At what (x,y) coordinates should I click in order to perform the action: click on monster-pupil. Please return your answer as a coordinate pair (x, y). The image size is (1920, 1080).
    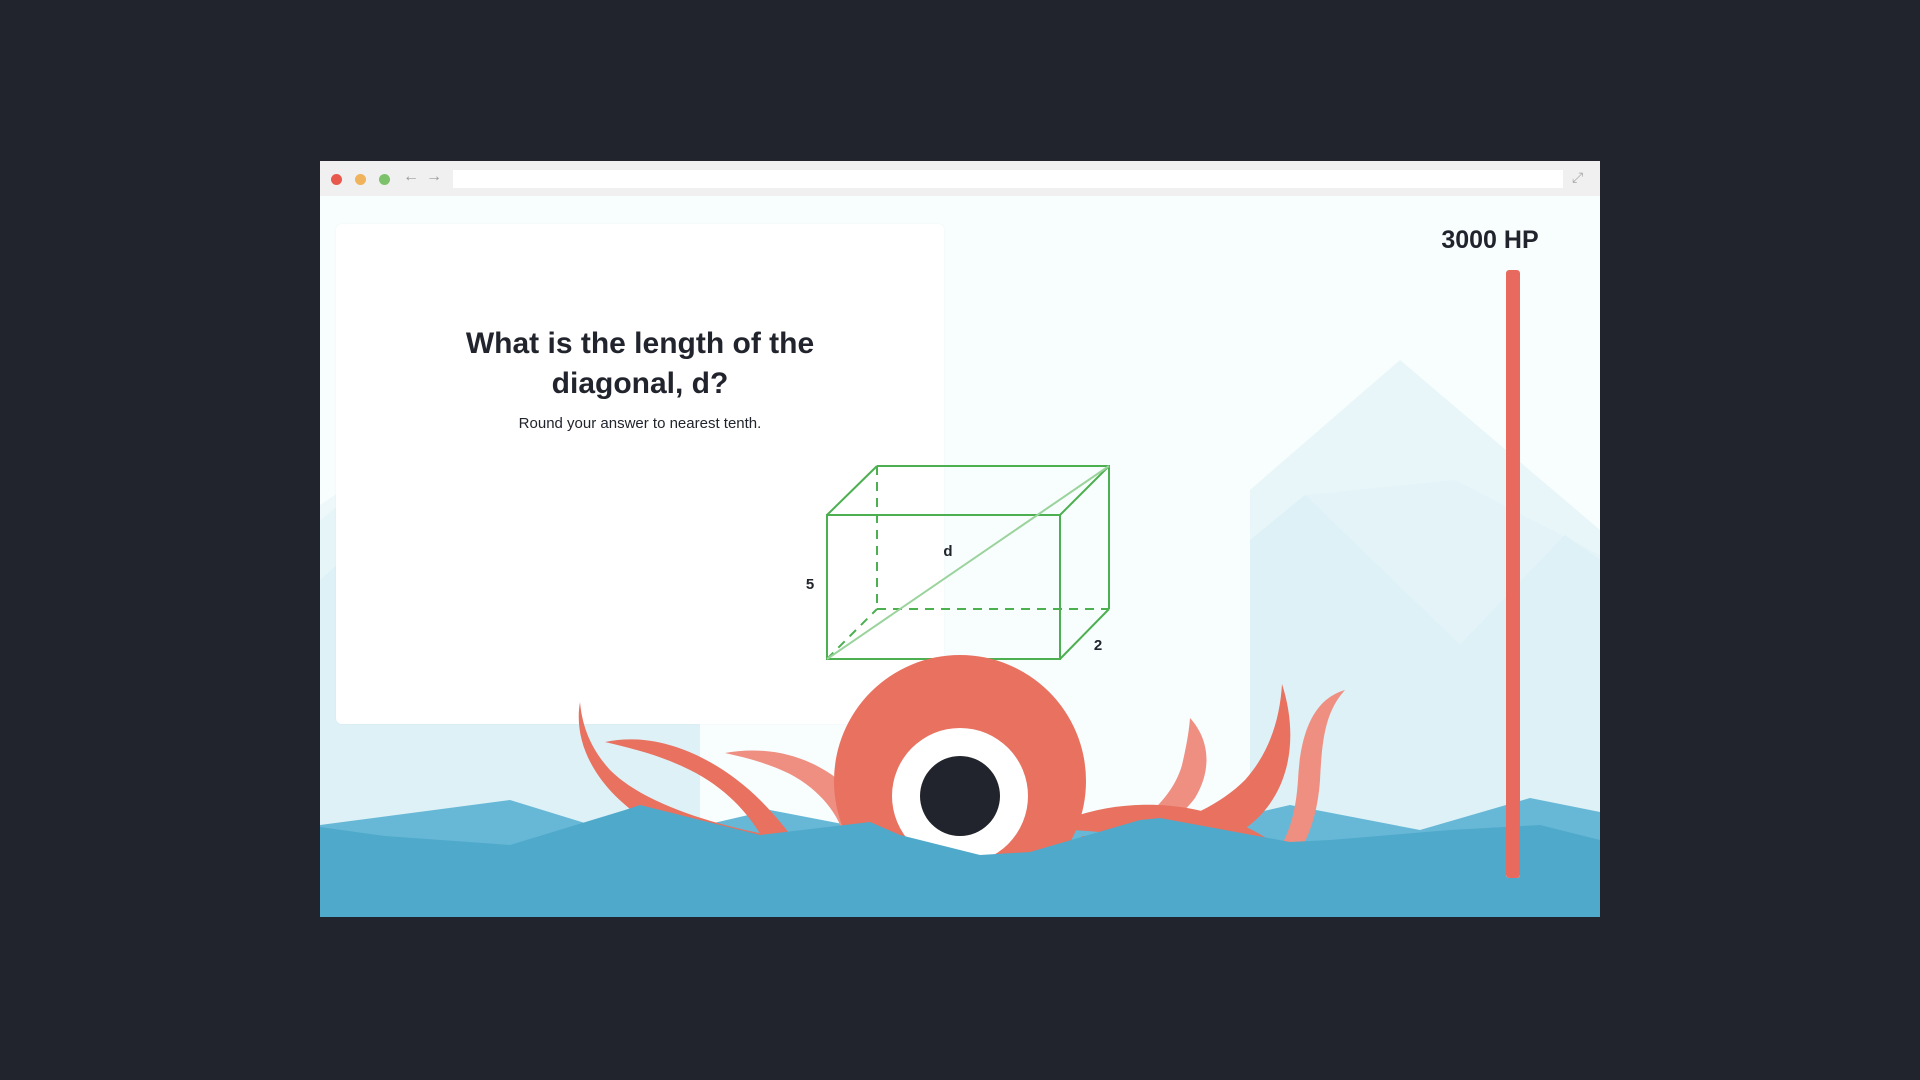
    Looking at the image, I should click on (960, 796).